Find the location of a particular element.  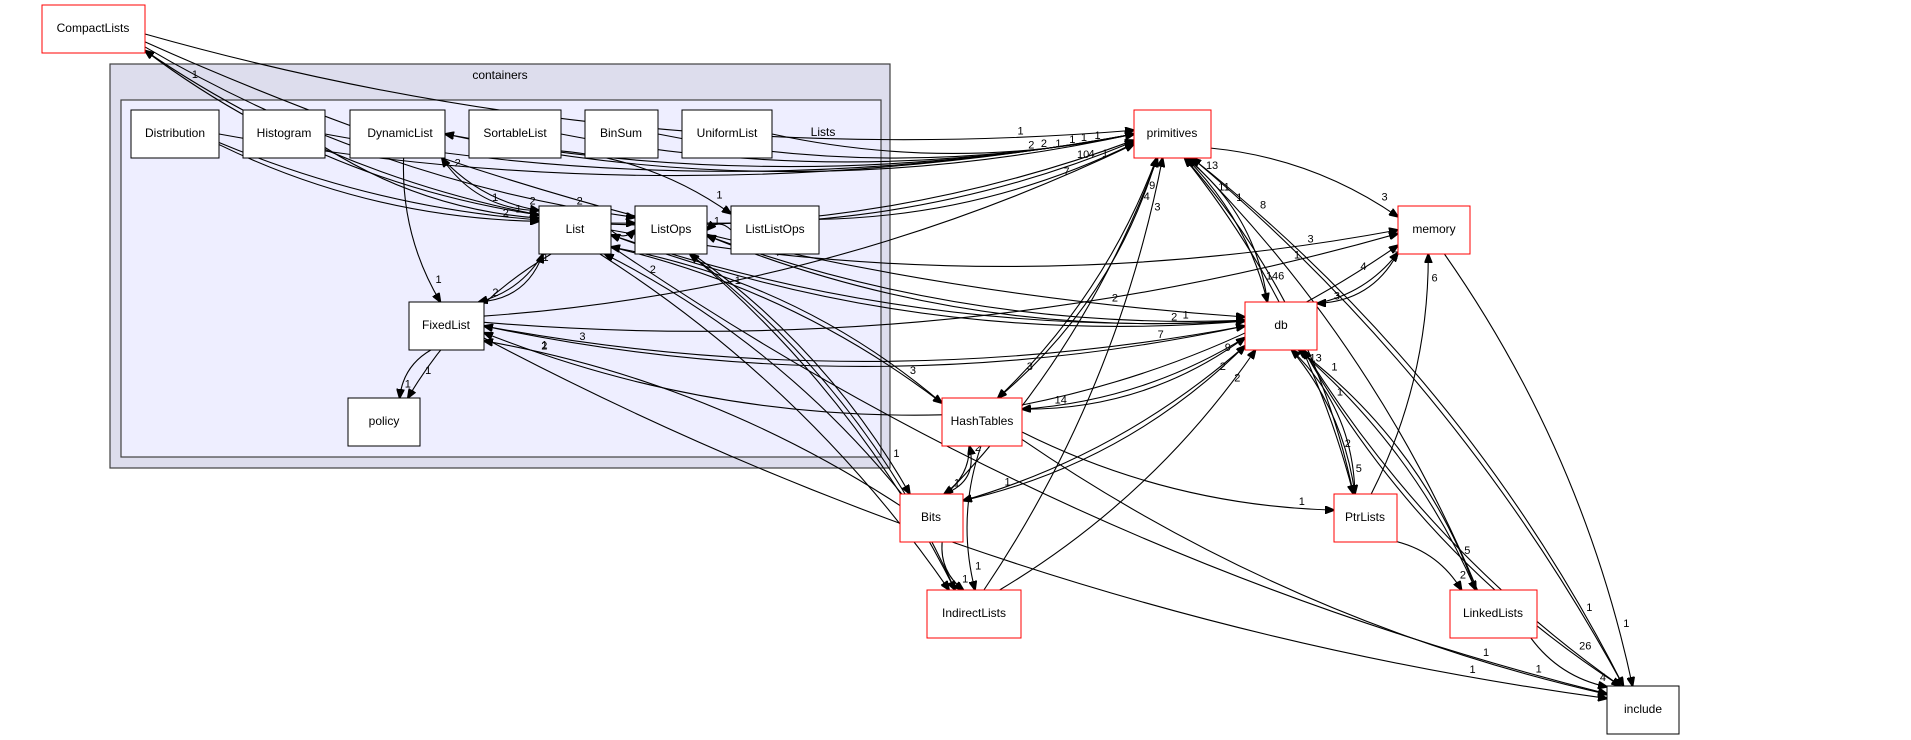

node-dynamiclist-label: DynamicList is located at coordinates (400, 133).